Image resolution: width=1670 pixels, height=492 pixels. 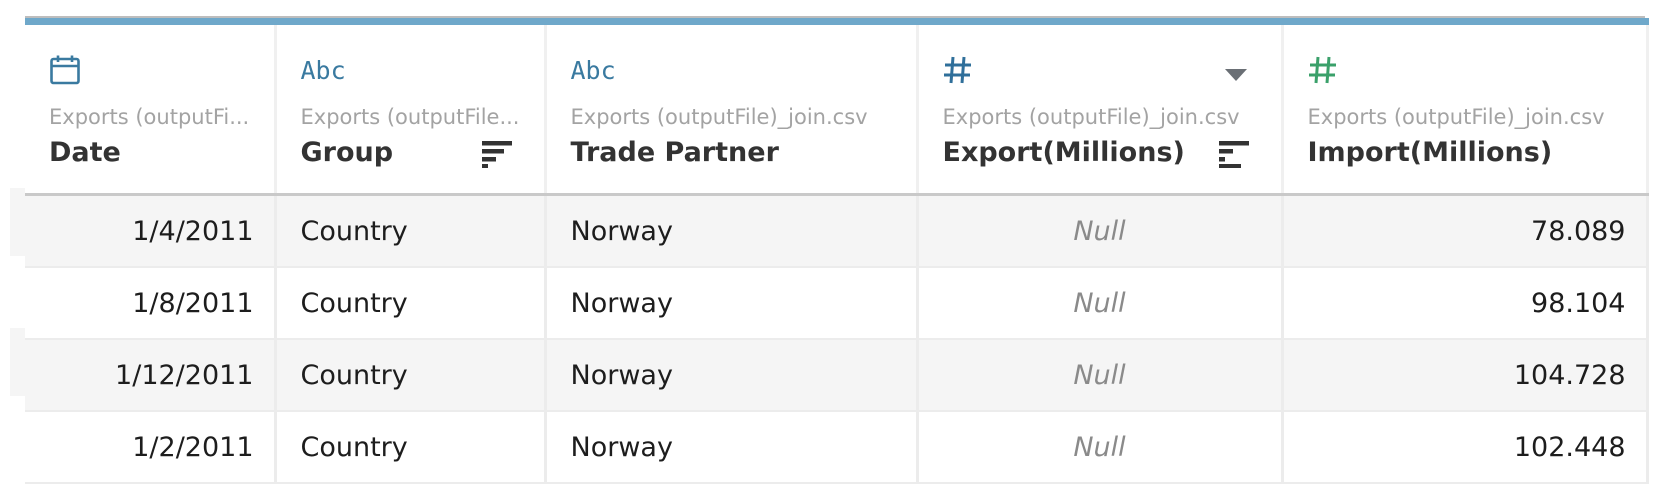 I want to click on sort-descending-icon, so click(x=497, y=154).